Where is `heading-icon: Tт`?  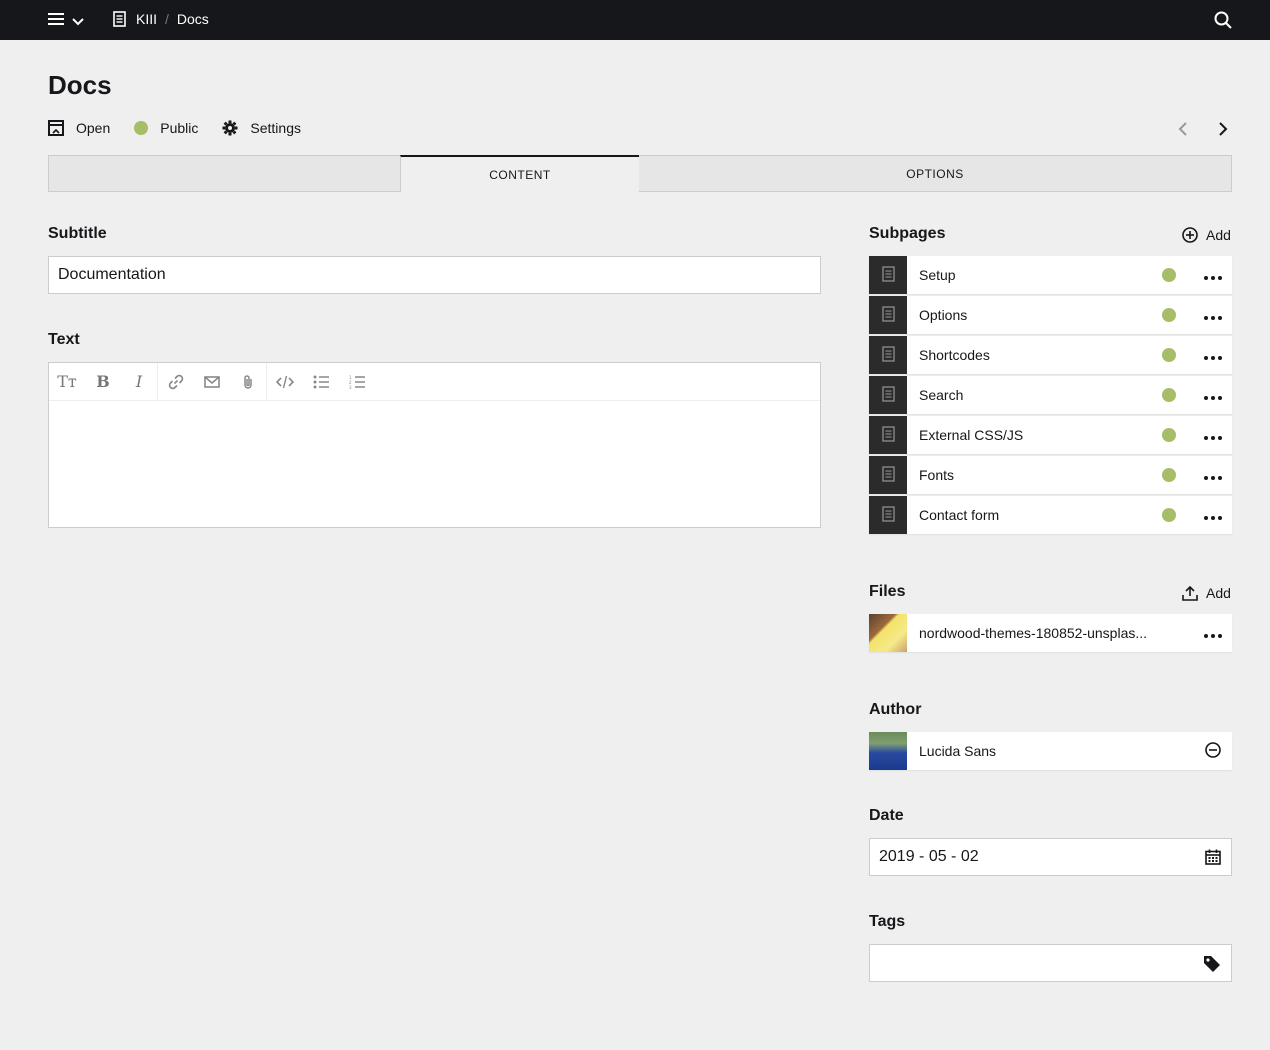
heading-icon: Tт is located at coordinates (67, 382).